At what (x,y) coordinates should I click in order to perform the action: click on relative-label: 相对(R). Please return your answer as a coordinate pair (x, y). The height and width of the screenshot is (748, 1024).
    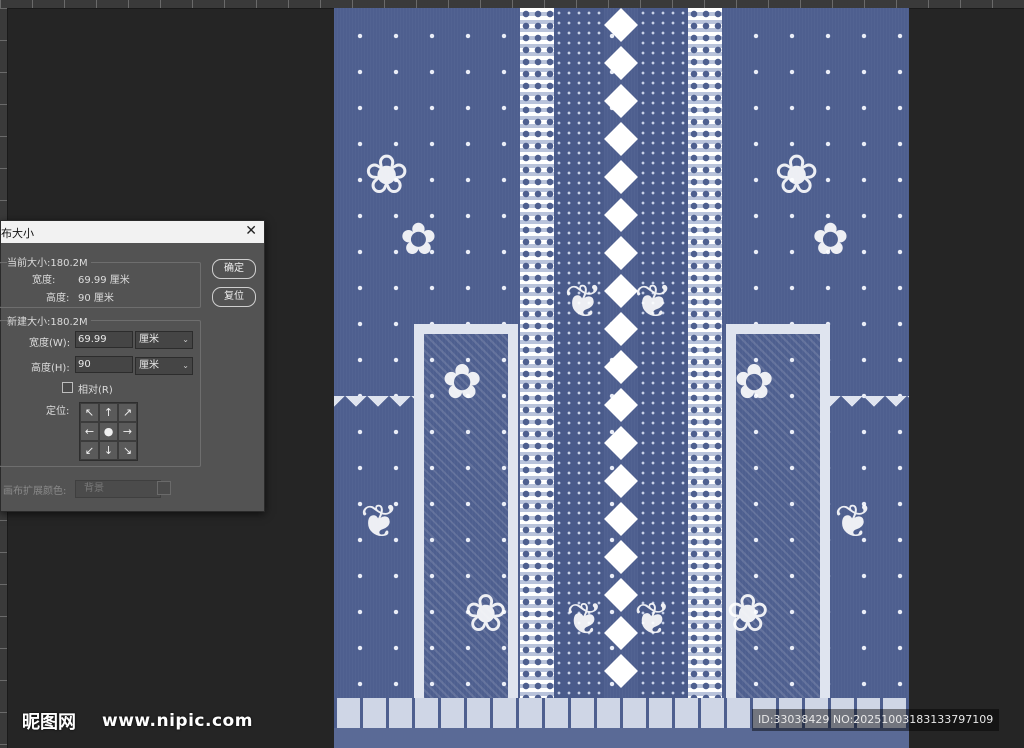
    Looking at the image, I should click on (95, 390).